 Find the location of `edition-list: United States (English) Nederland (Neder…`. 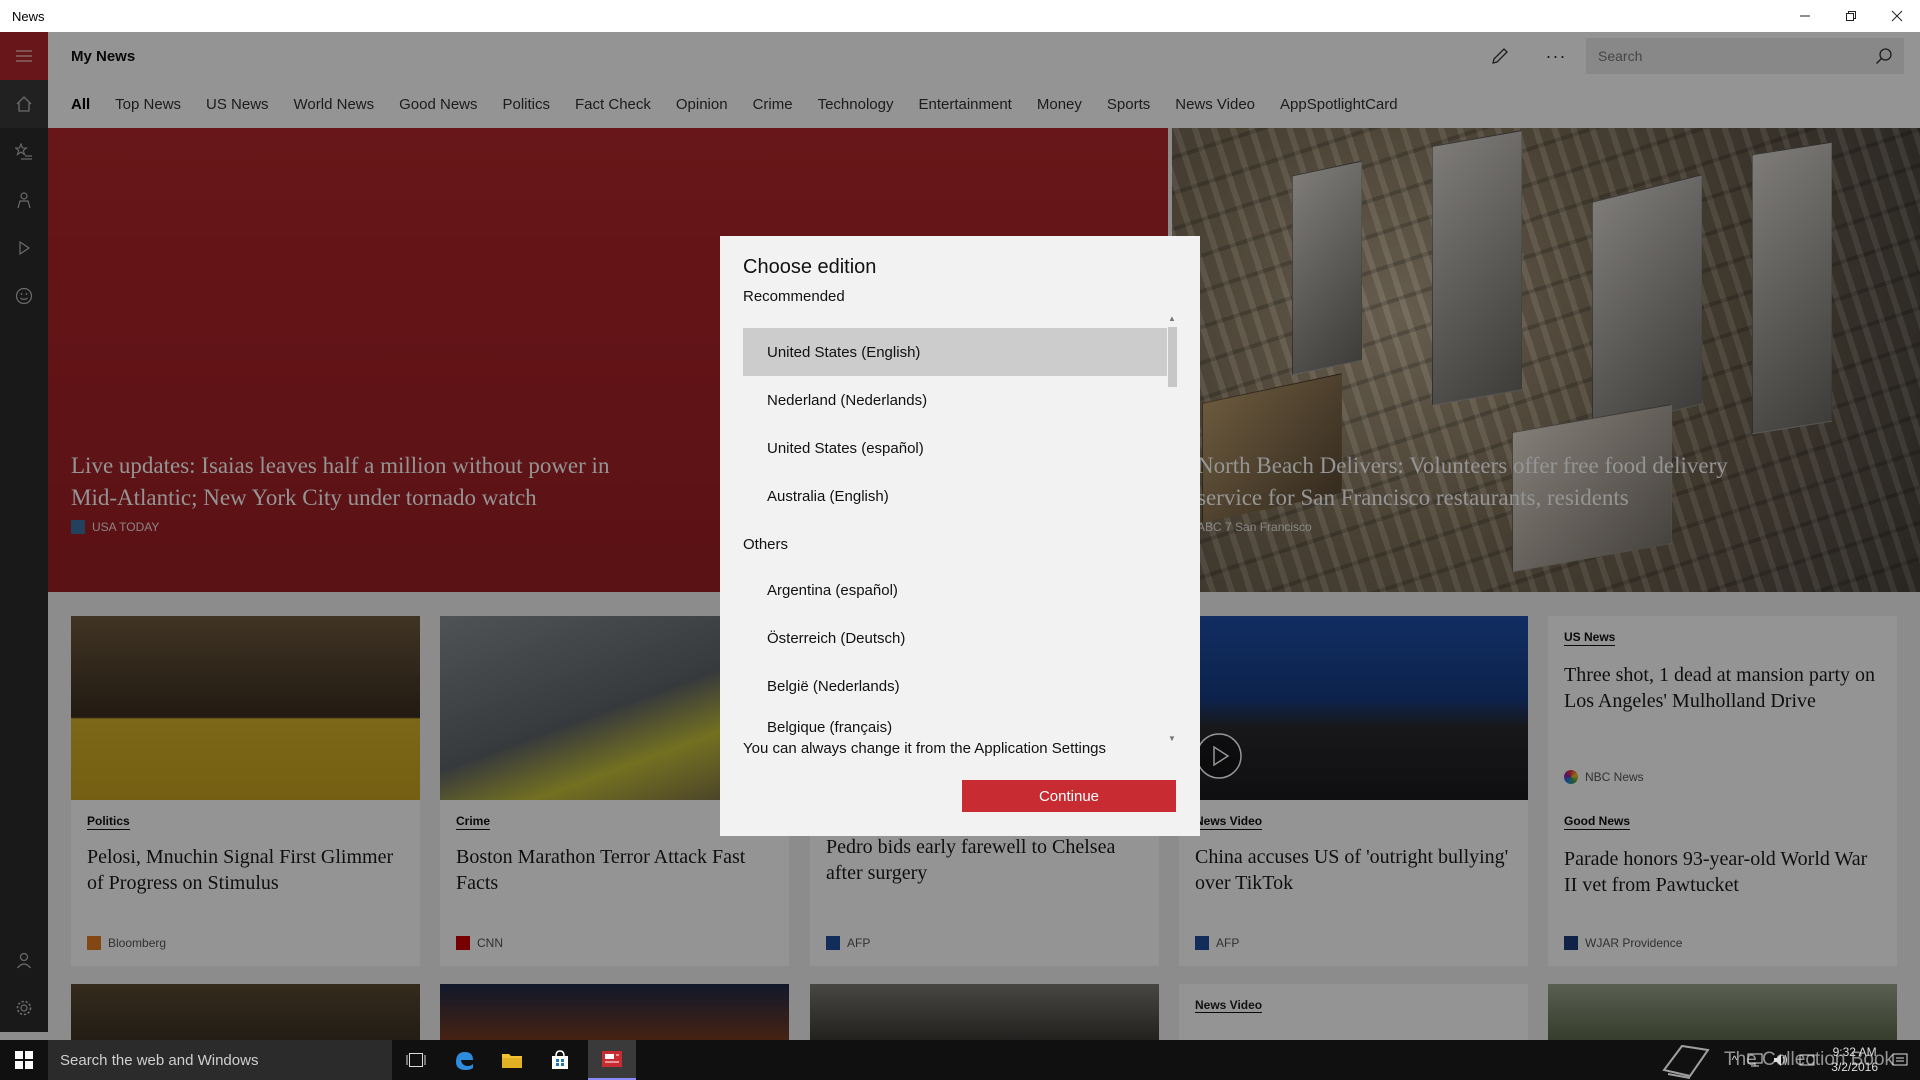

edition-list: United States (English) Nederland (Neder… is located at coordinates (960, 529).